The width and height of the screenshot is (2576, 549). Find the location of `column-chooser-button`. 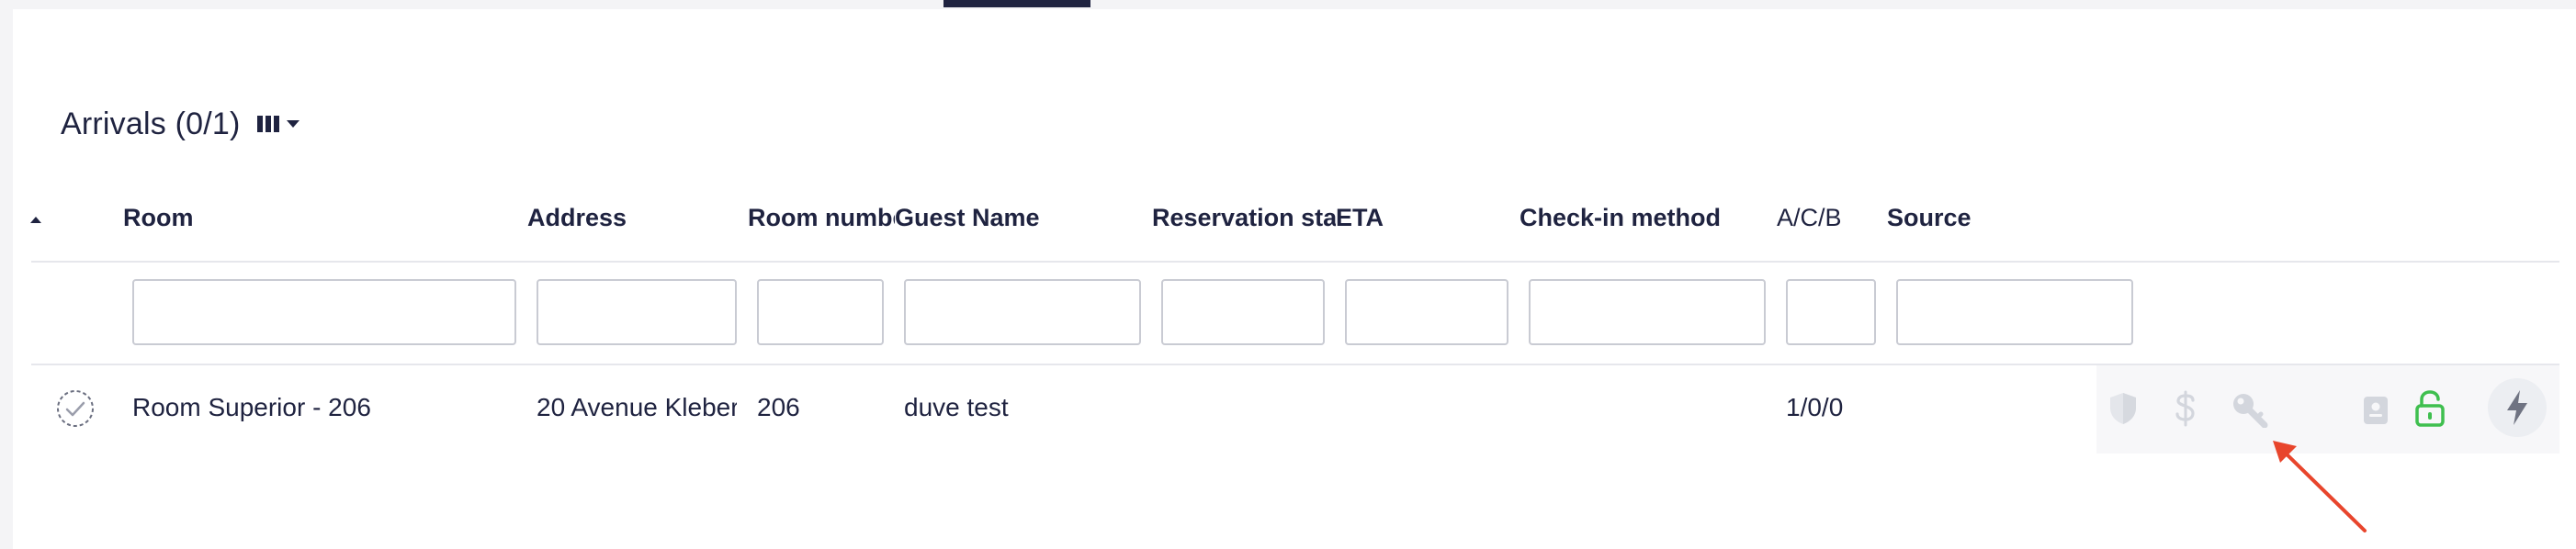

column-chooser-button is located at coordinates (277, 124).